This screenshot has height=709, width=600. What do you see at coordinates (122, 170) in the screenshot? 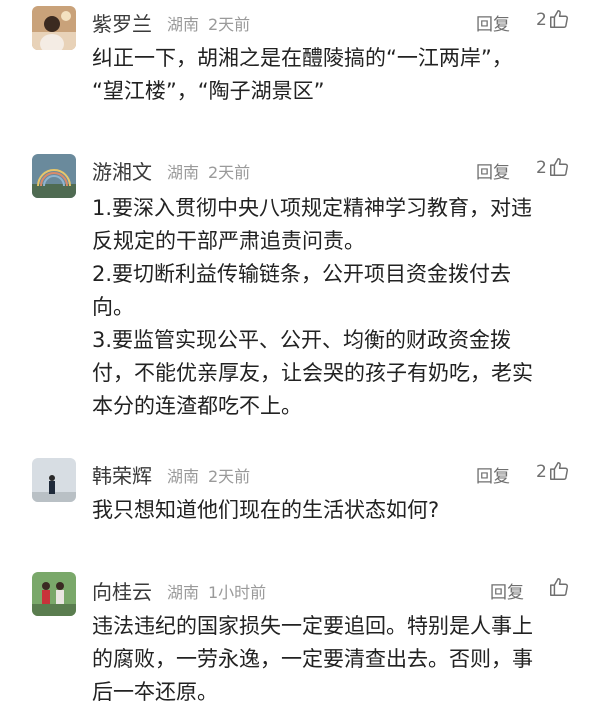
I see `commenter-name: 游湘文` at bounding box center [122, 170].